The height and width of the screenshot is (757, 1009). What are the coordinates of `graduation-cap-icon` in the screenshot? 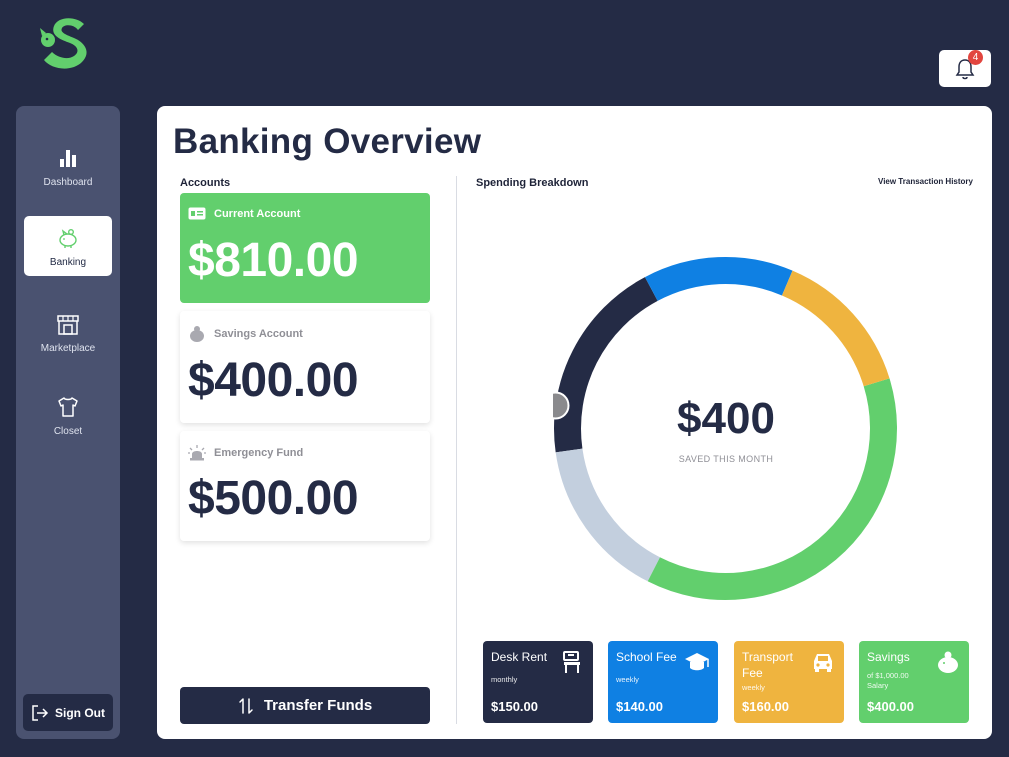 It's located at (697, 662).